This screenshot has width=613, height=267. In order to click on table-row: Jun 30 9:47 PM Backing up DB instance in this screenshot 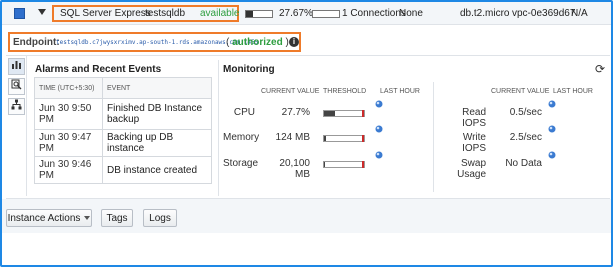, I will do `click(123, 143)`.